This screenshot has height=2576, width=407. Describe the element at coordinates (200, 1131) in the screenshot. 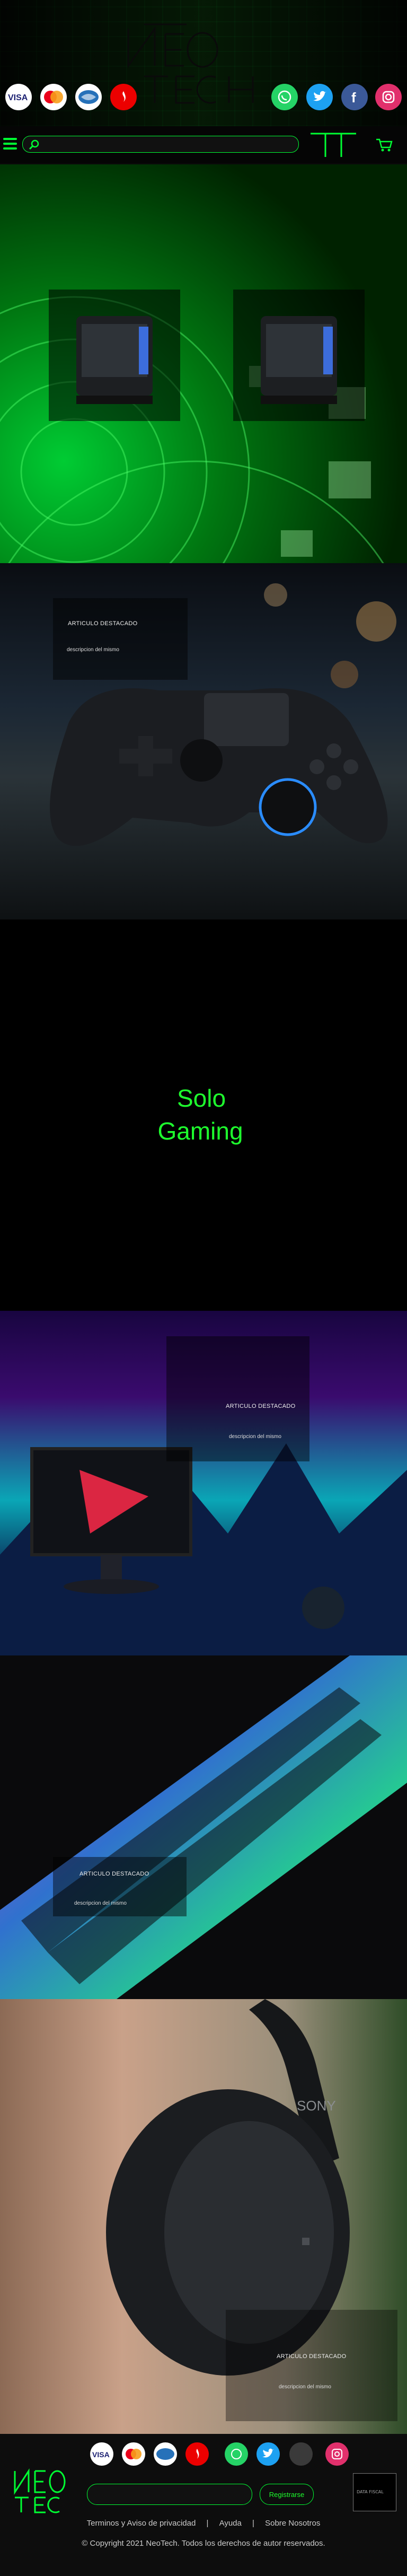

I see `gaming-text-line-2: Gaming` at that location.